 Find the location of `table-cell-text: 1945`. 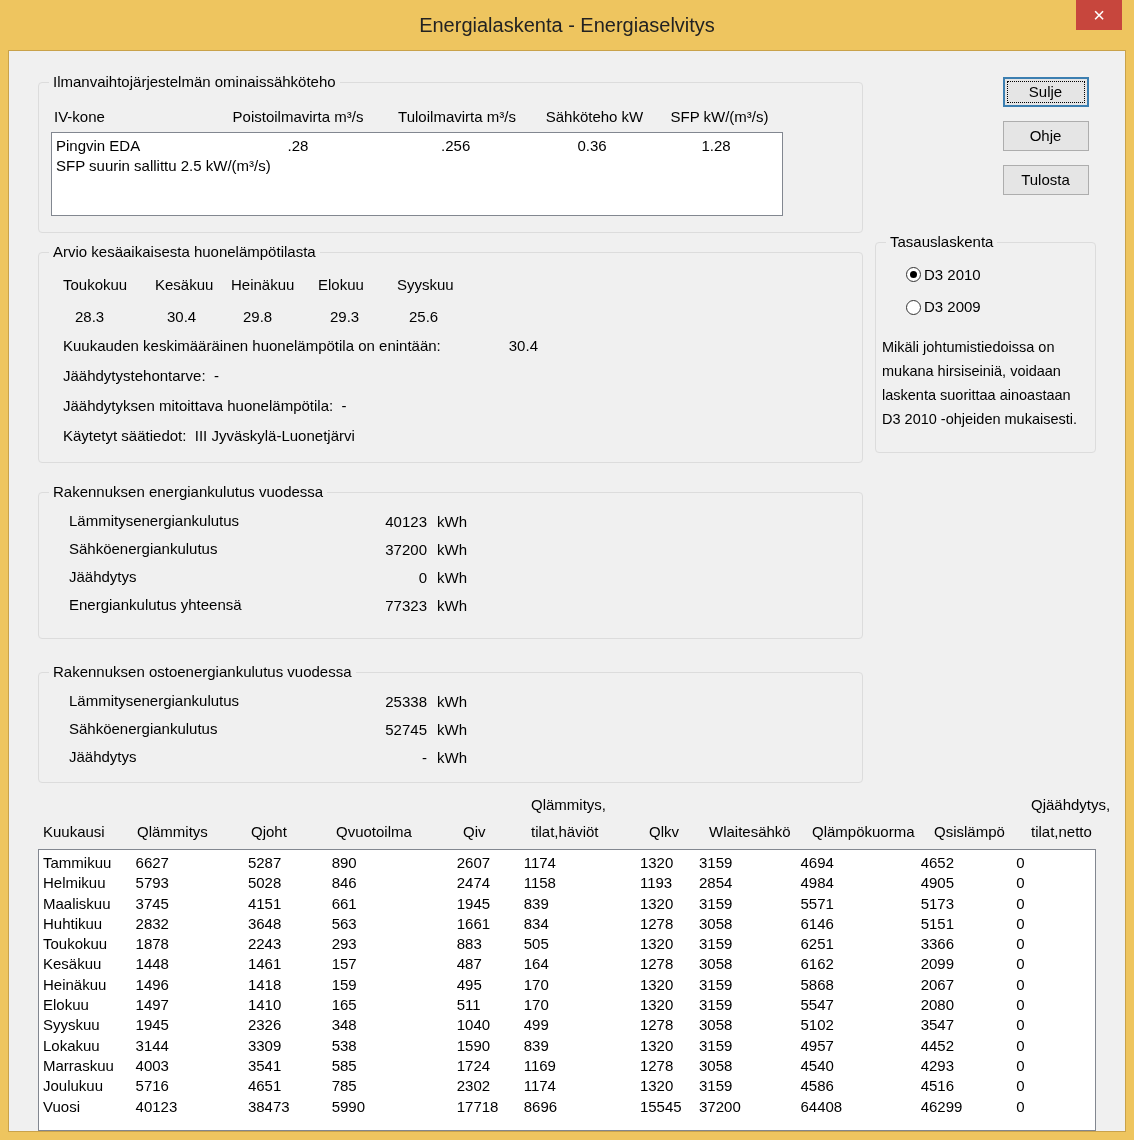

table-cell-text: 1945 is located at coordinates (474, 903).